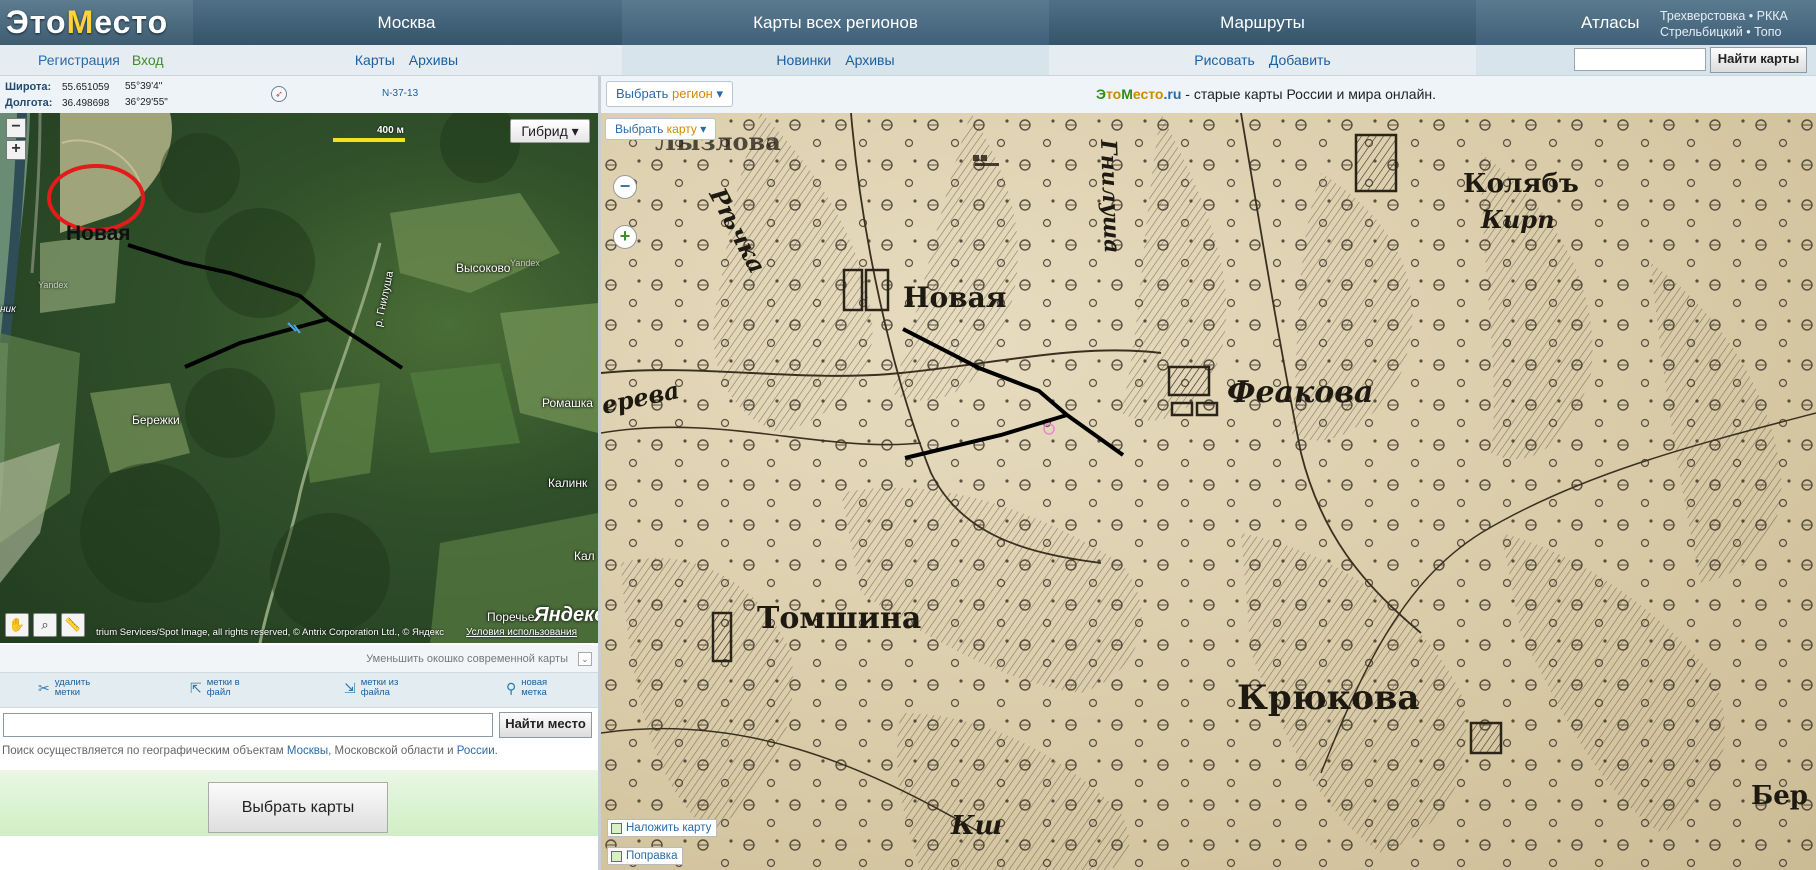 The height and width of the screenshot is (870, 1816). Describe the element at coordinates (511, 617) in the screenshot. I see `label-poreche: Поречье` at that location.